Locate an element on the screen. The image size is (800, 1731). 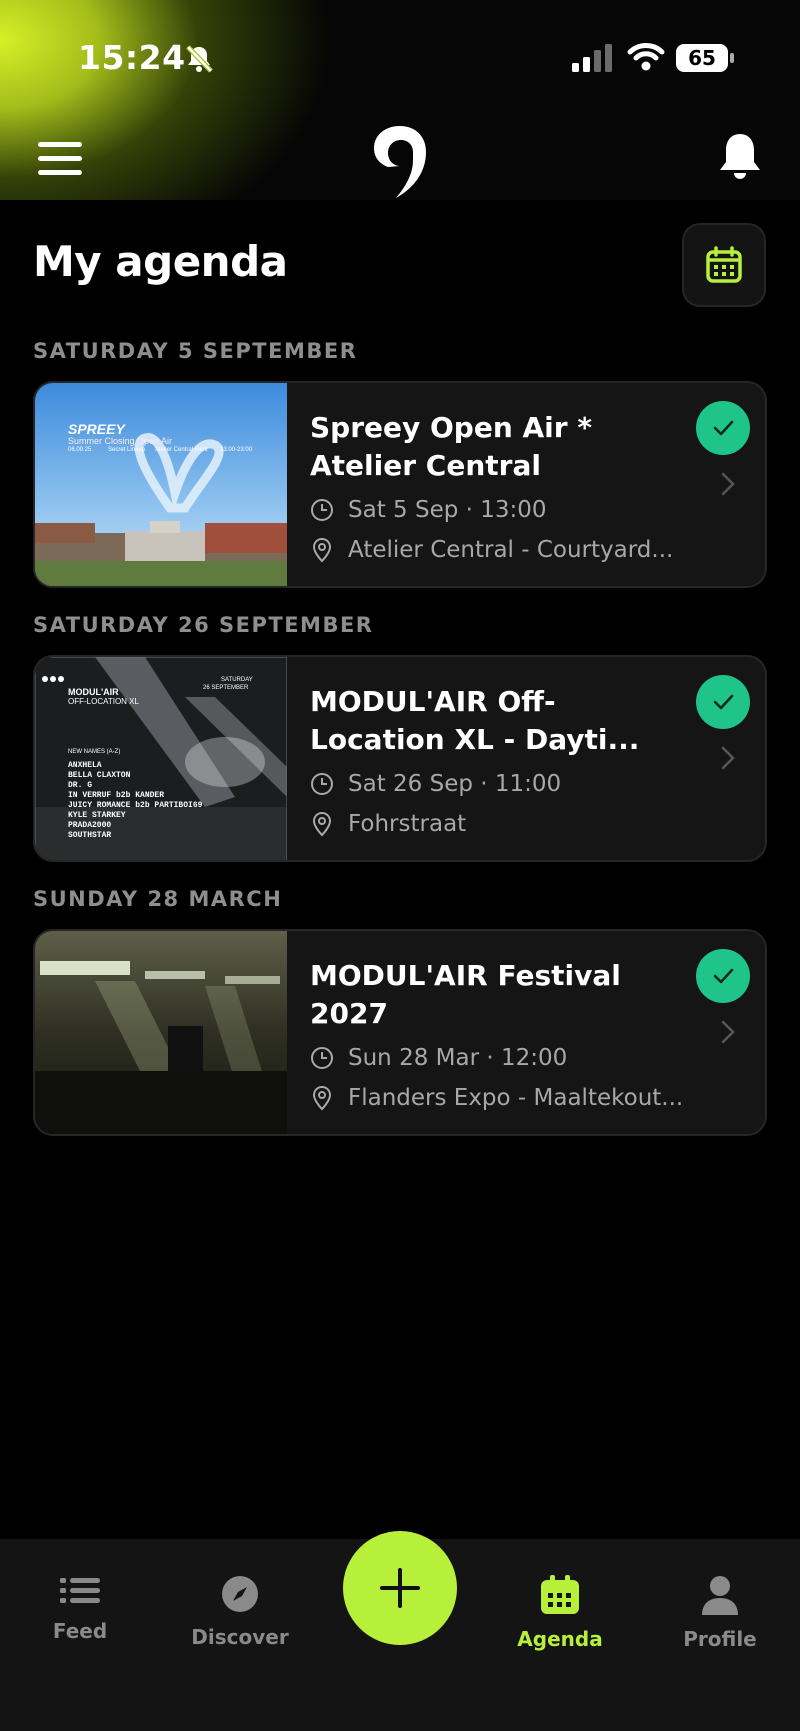
poster-date: 06.09.25 is located at coordinates (80, 450).